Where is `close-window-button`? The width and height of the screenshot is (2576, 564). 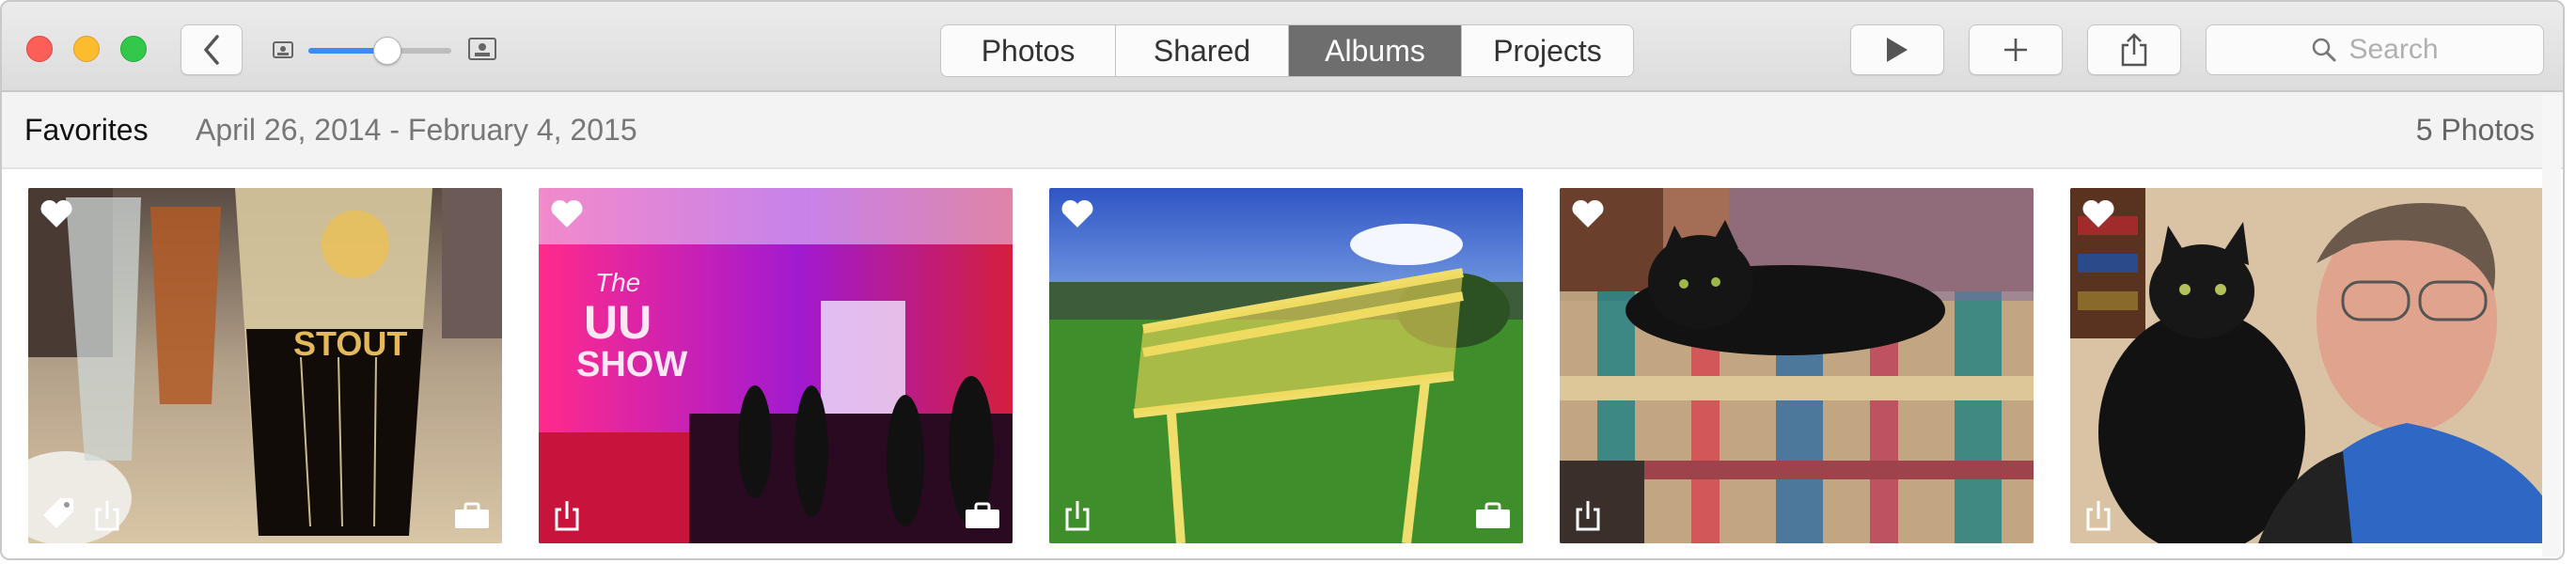
close-window-button is located at coordinates (39, 49).